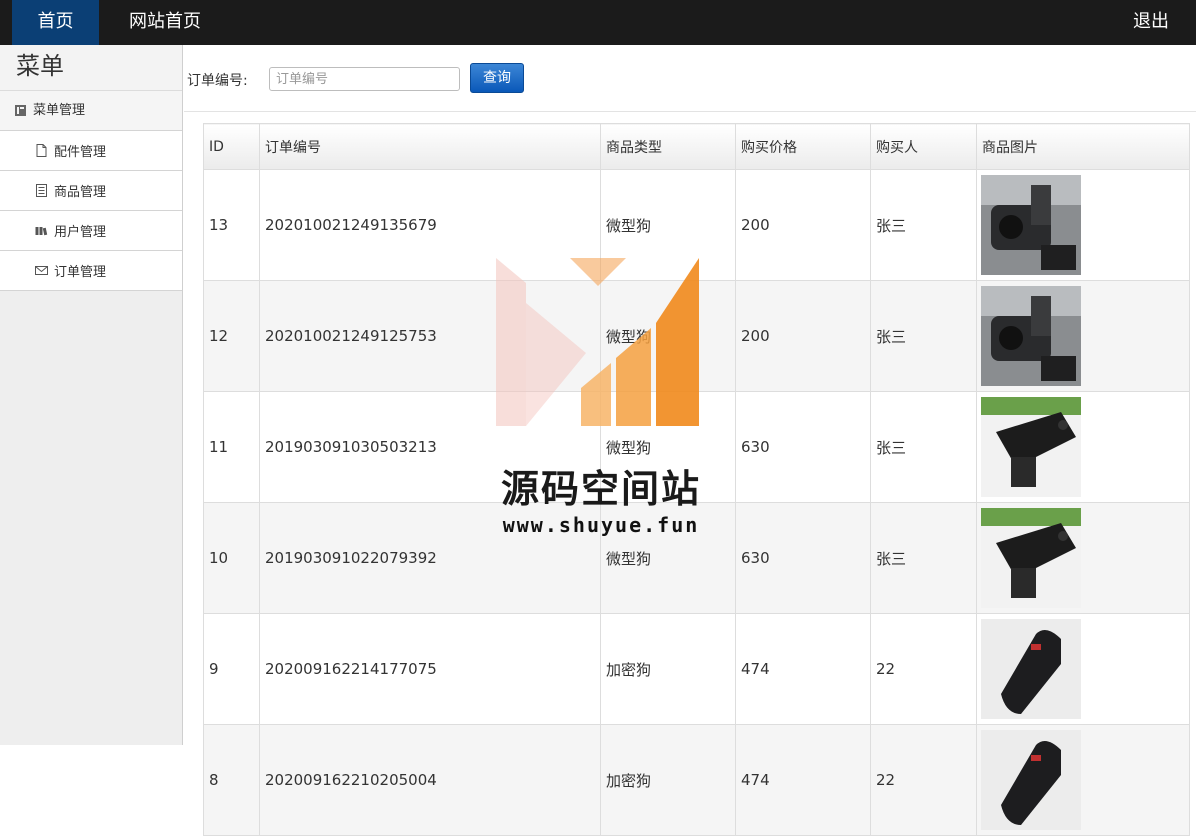 The height and width of the screenshot is (836, 1196). I want to click on sidebar-item-label: 商品管理, so click(80, 192).